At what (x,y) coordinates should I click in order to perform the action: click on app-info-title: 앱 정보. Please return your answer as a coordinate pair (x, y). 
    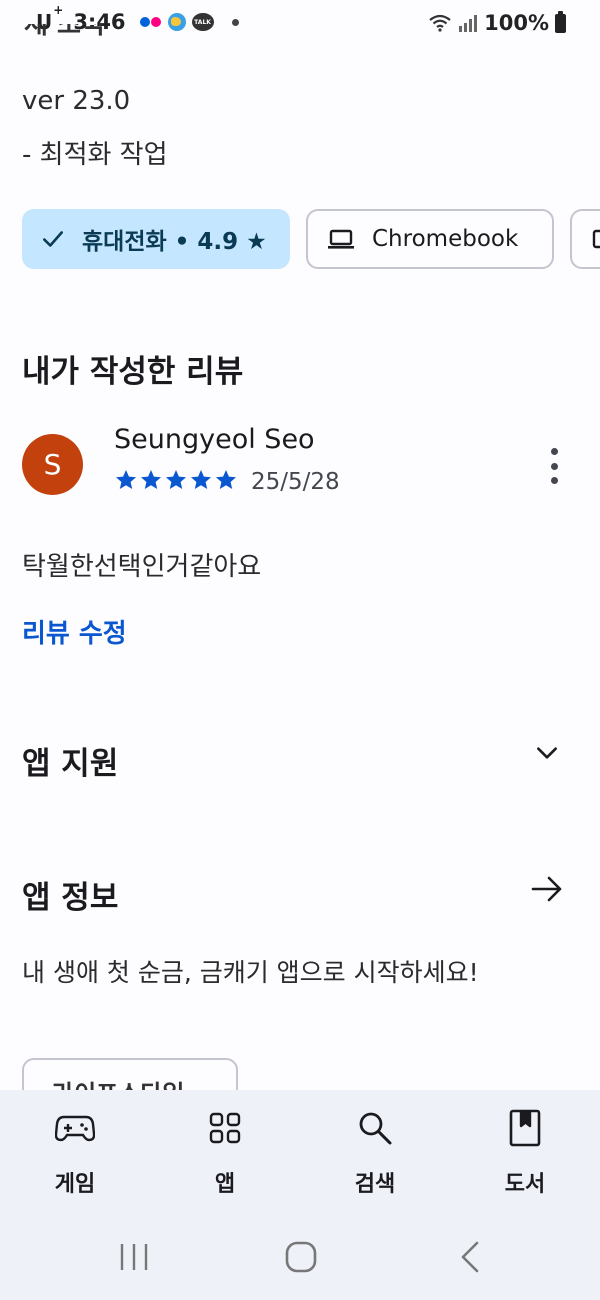
    Looking at the image, I should click on (70, 894).